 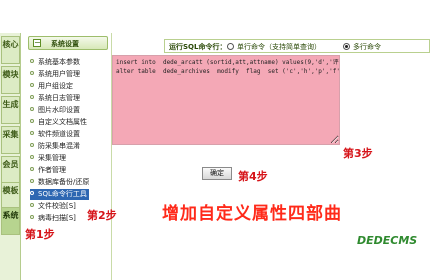 I want to click on menu-item-anti-collect: 防采集串混淆, so click(x=55, y=146).